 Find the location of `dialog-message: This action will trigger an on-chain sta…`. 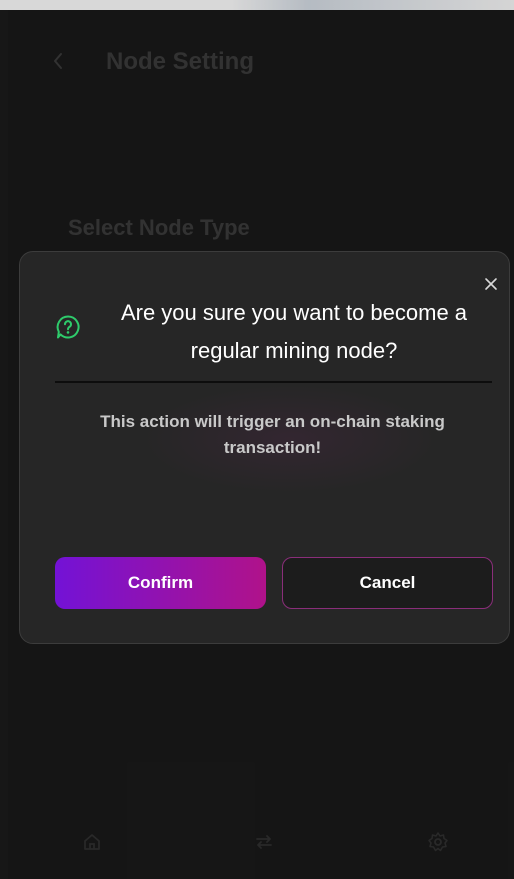

dialog-message: This action will trigger an on-chain sta… is located at coordinates (272, 434).